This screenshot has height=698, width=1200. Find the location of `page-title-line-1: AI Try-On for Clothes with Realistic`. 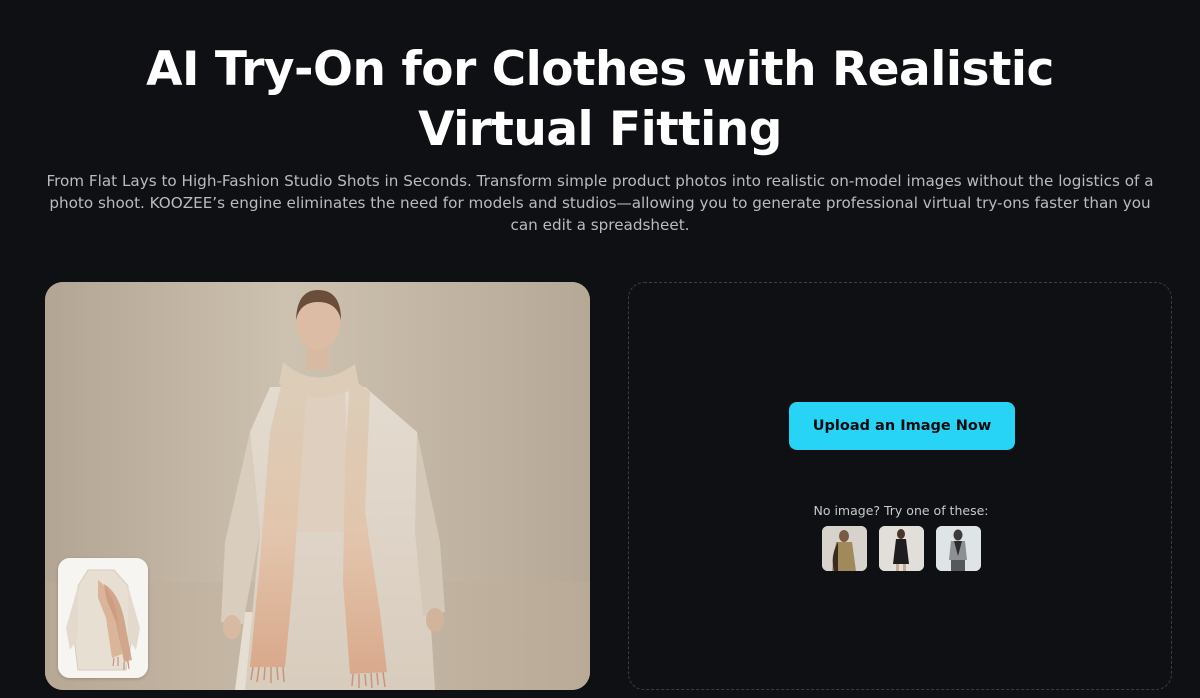

page-title-line-1: AI Try-On for Clothes with Realistic is located at coordinates (600, 69).